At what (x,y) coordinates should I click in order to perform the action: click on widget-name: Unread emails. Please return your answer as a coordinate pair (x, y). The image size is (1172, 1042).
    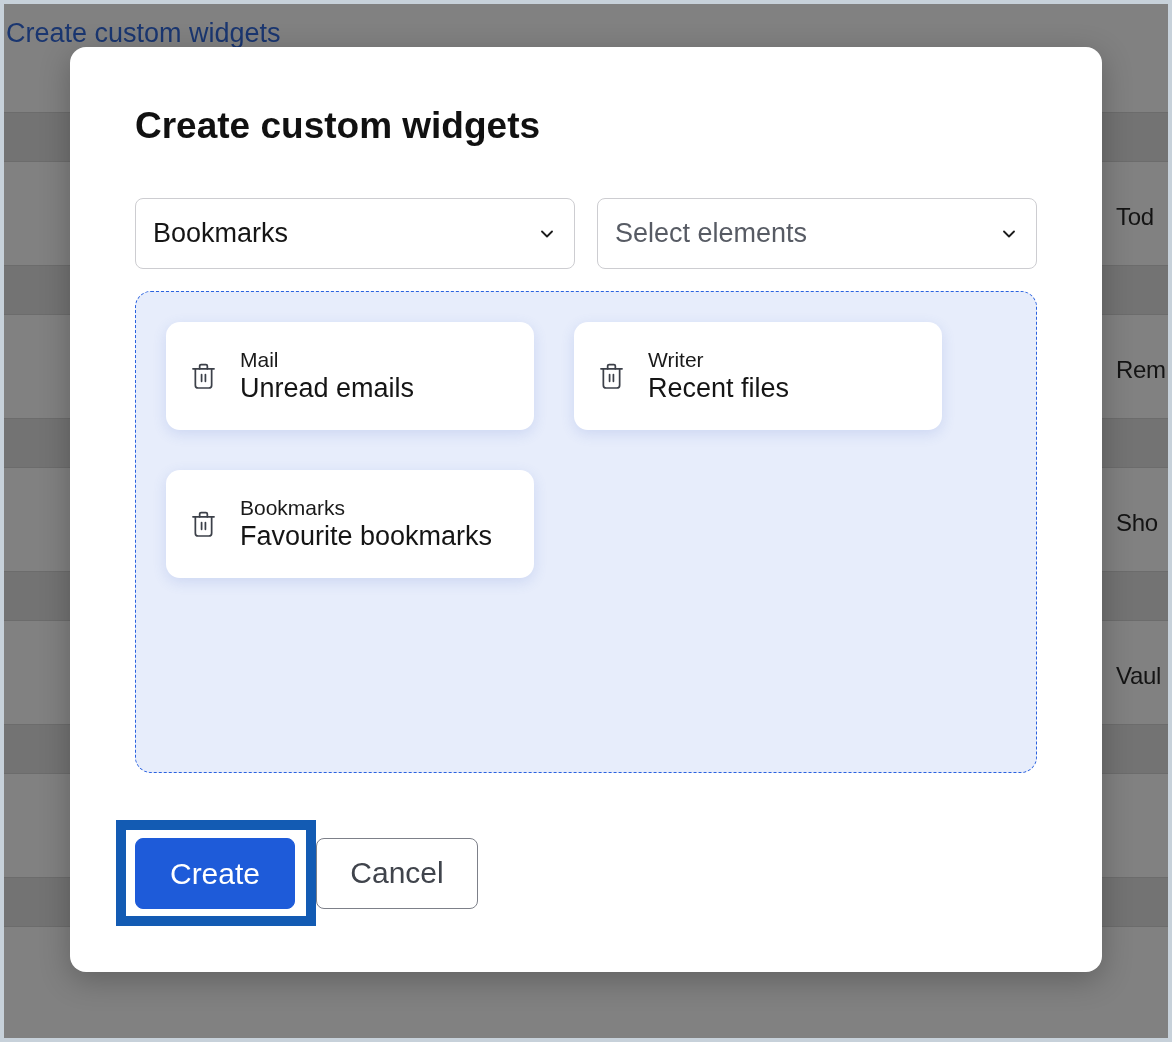
    Looking at the image, I should click on (327, 388).